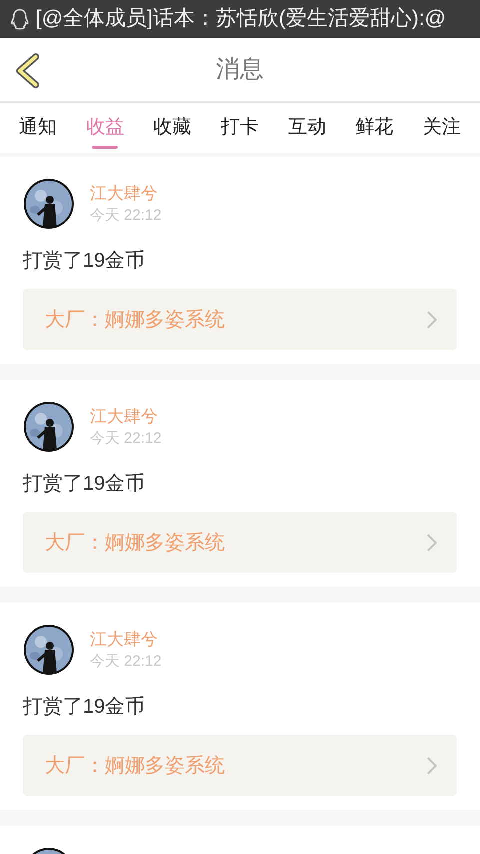 Image resolution: width=480 pixels, height=854 pixels. I want to click on tab: 互动, so click(307, 128).